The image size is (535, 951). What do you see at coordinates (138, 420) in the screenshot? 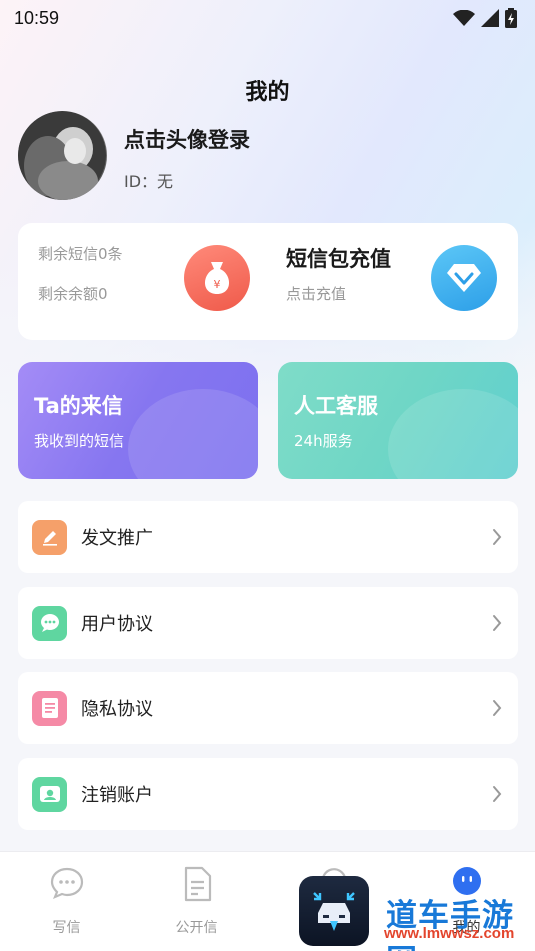
I see `letters-card: Ta的来信 我收到的短信` at bounding box center [138, 420].